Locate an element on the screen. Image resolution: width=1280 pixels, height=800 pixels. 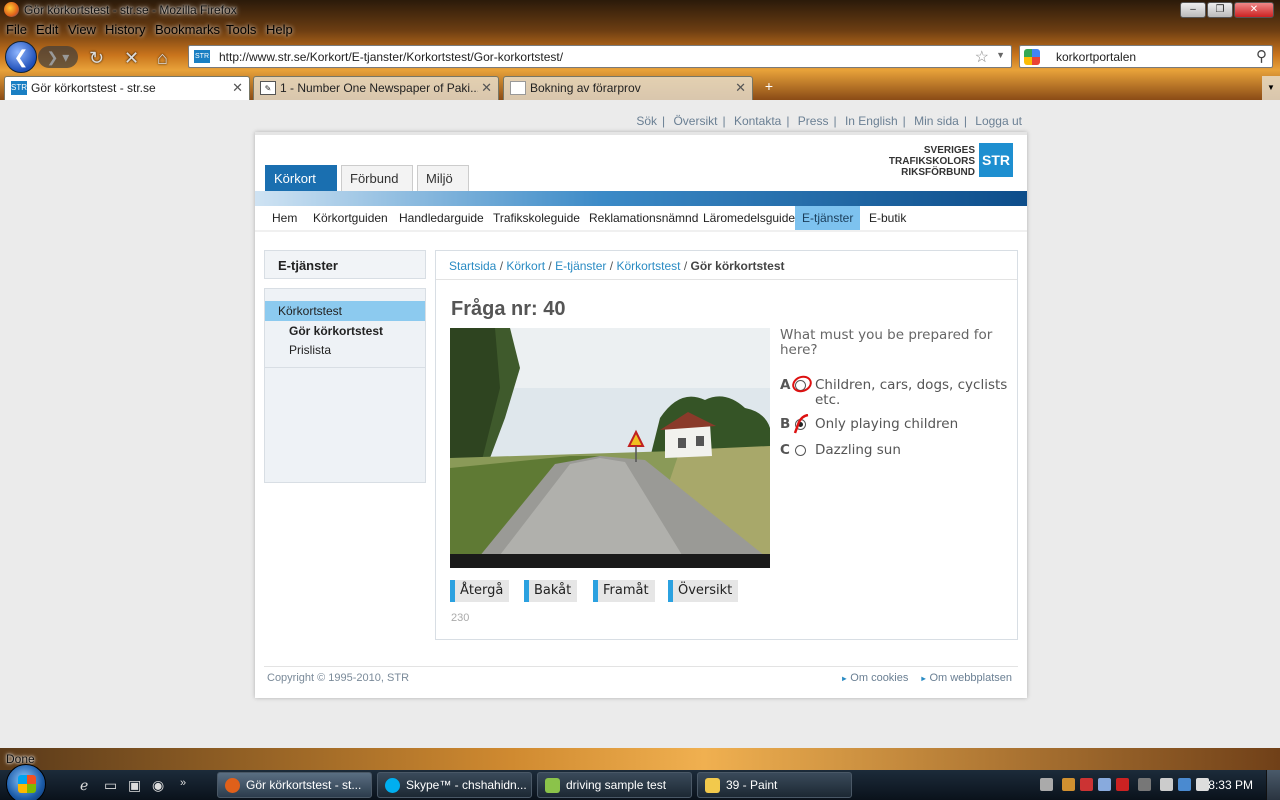
clock: 8:33 PM is located at coordinates (1230, 785).